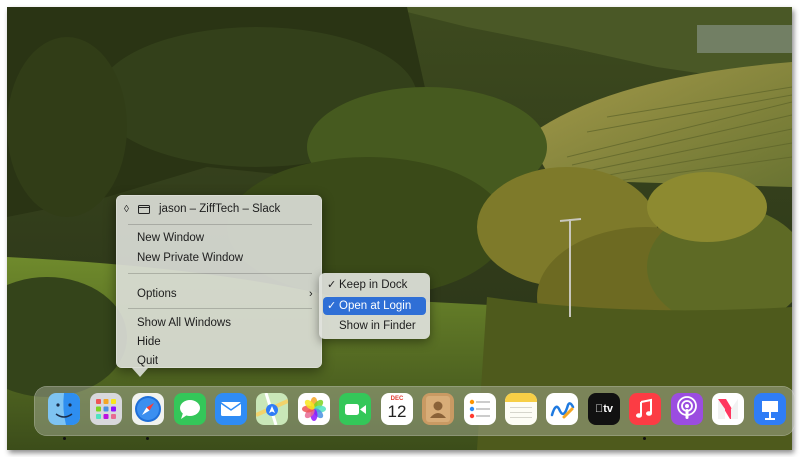 This screenshot has height=457, width=800. I want to click on facetime-icon, so click(355, 409).